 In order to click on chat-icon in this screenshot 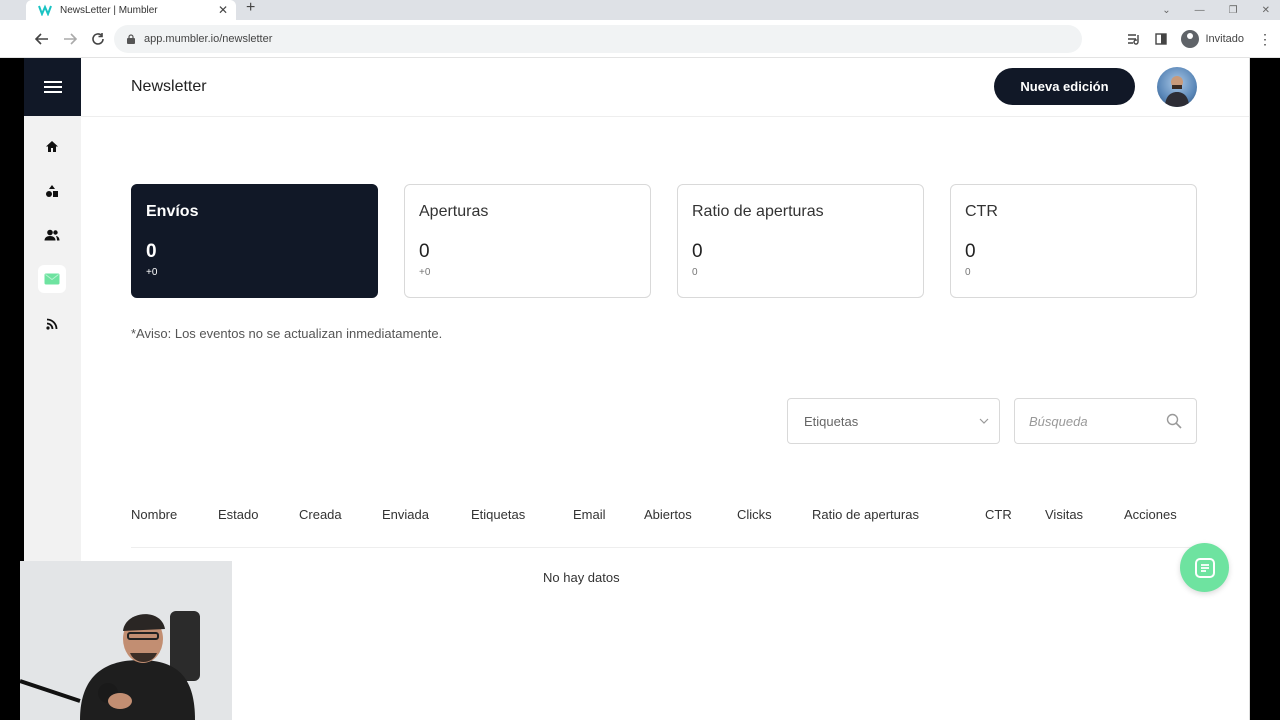, I will do `click(1204, 567)`.